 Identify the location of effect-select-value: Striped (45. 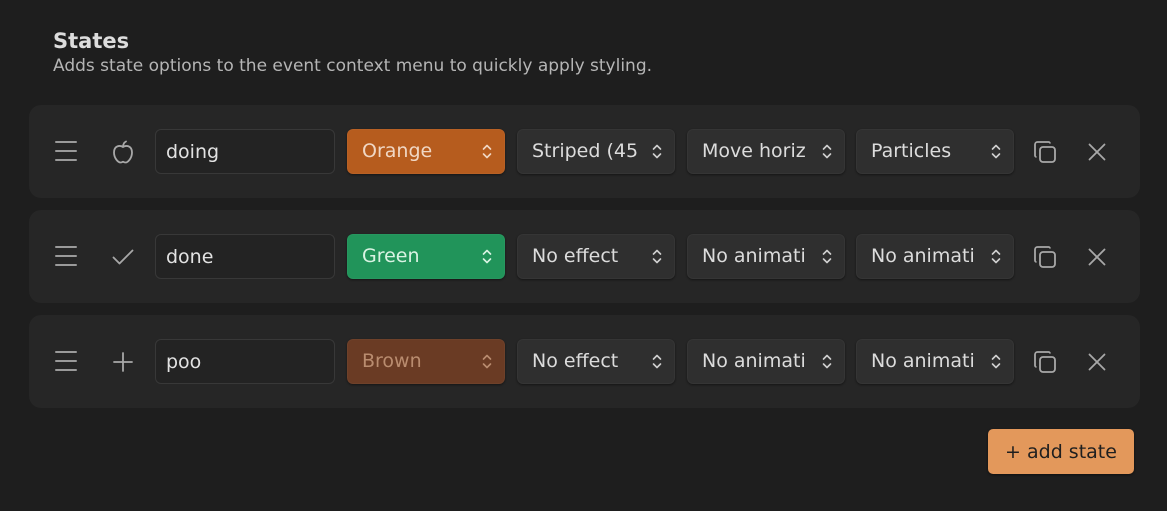
(584, 151).